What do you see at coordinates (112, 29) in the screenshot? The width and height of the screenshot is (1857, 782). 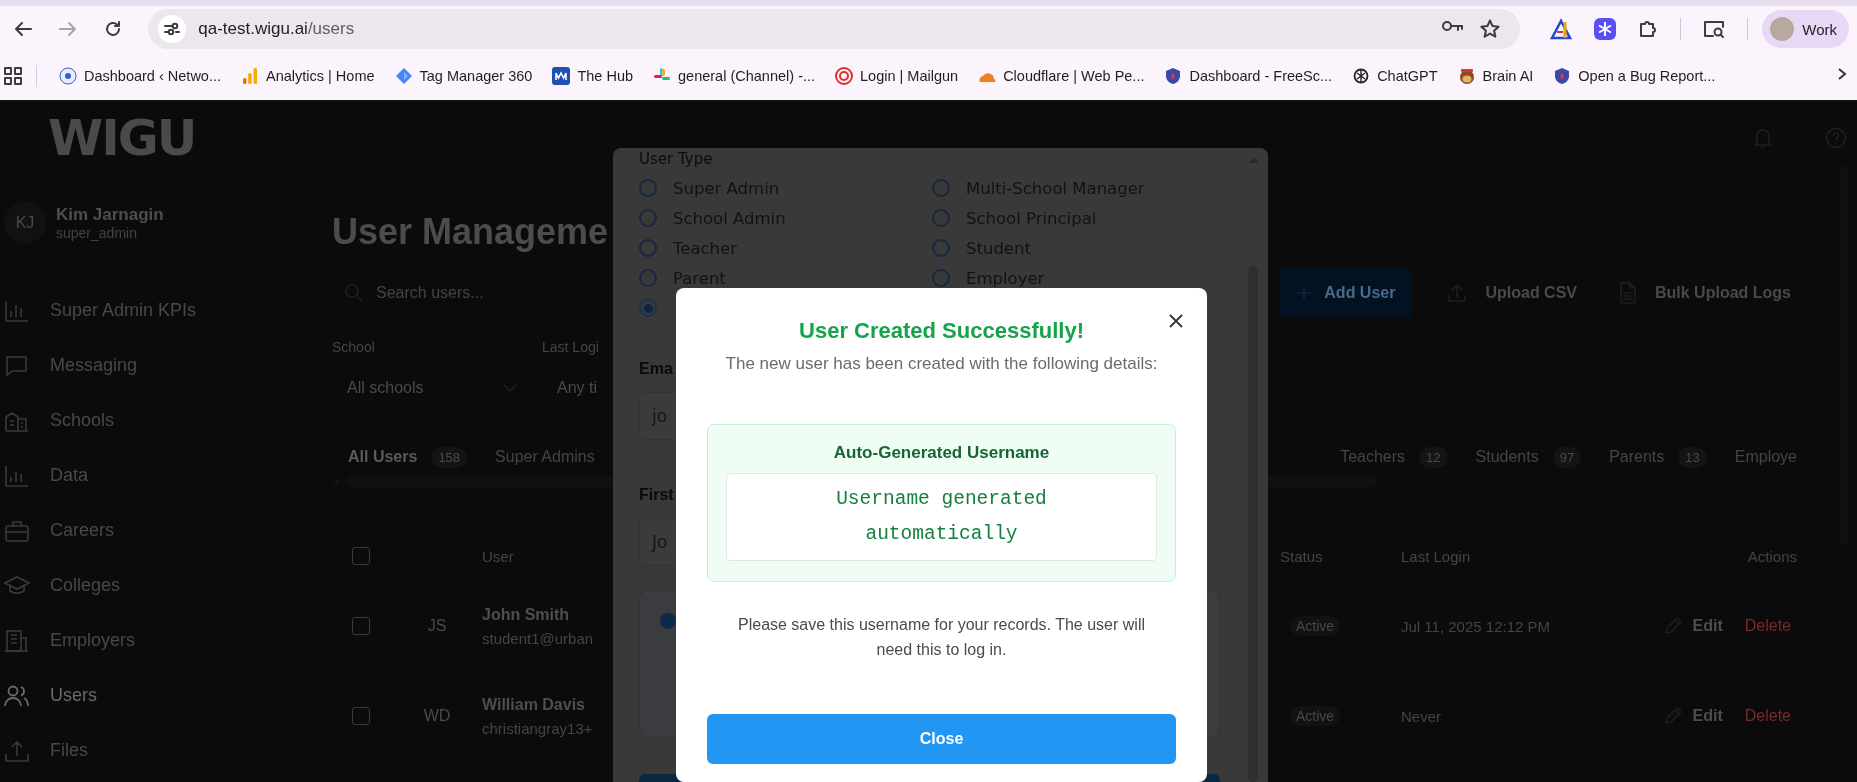 I see `reload-icon` at bounding box center [112, 29].